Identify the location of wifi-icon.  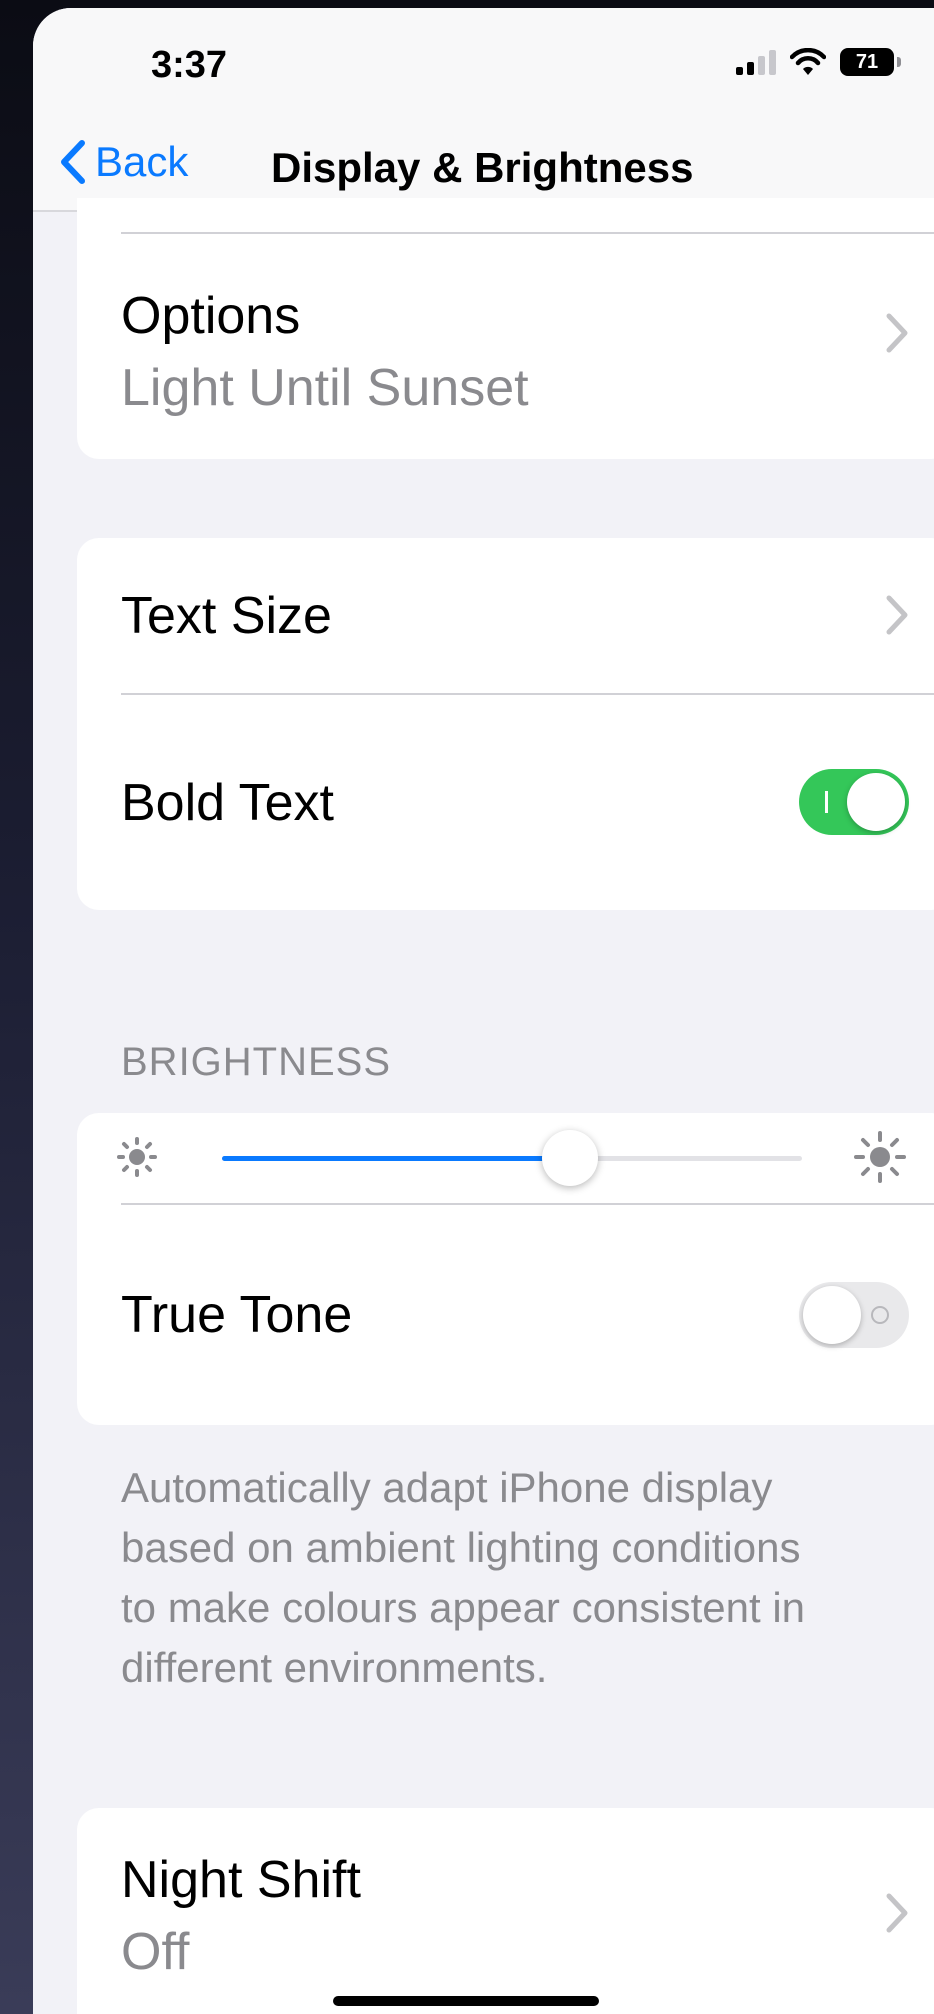
(808, 61).